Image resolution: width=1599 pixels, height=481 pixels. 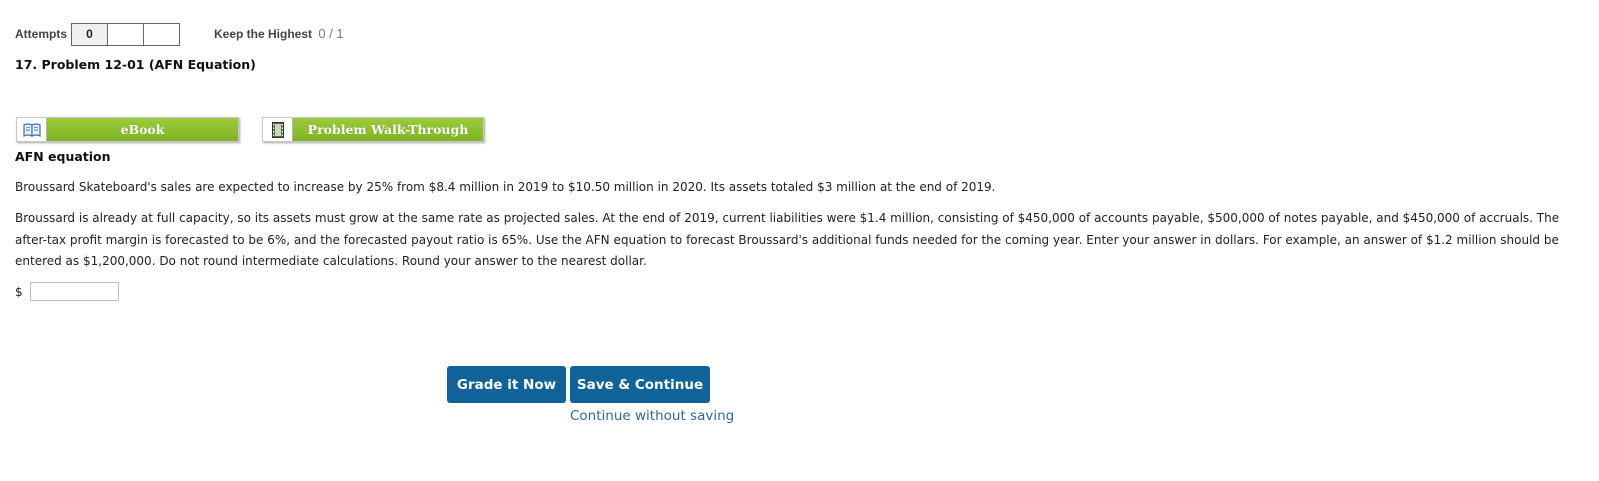 I want to click on save-continue-button: Save & Continue, so click(x=640, y=384).